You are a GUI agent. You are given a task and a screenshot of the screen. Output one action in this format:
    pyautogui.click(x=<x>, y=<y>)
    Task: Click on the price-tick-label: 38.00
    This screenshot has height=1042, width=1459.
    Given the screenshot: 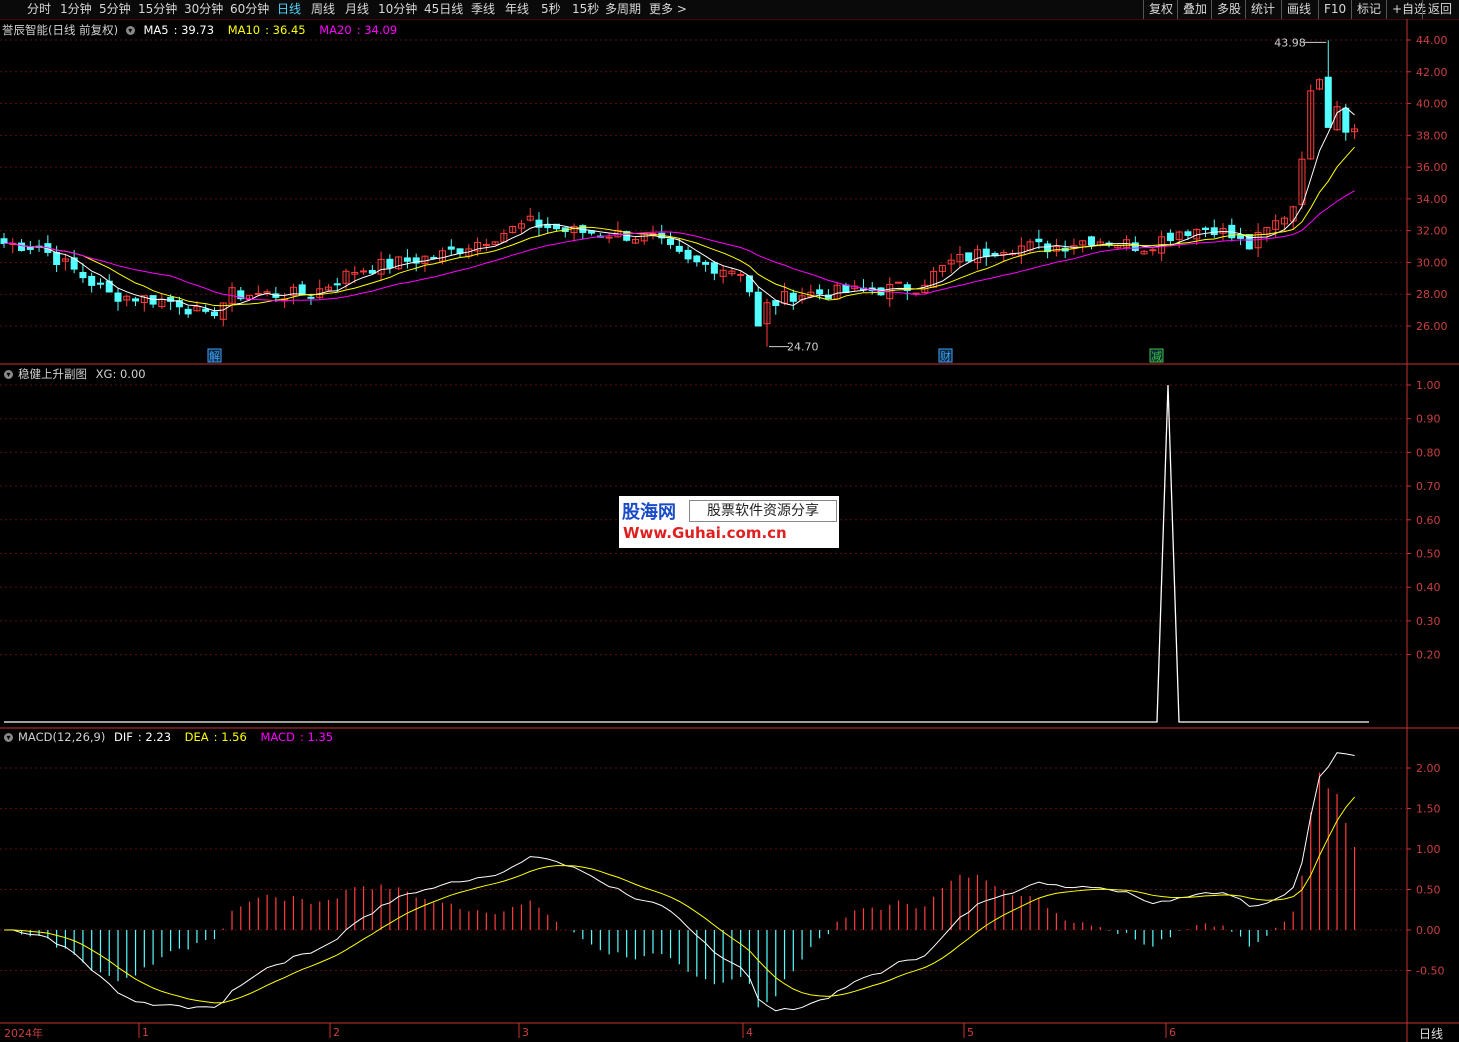 What is the action you would take?
    pyautogui.click(x=1432, y=135)
    